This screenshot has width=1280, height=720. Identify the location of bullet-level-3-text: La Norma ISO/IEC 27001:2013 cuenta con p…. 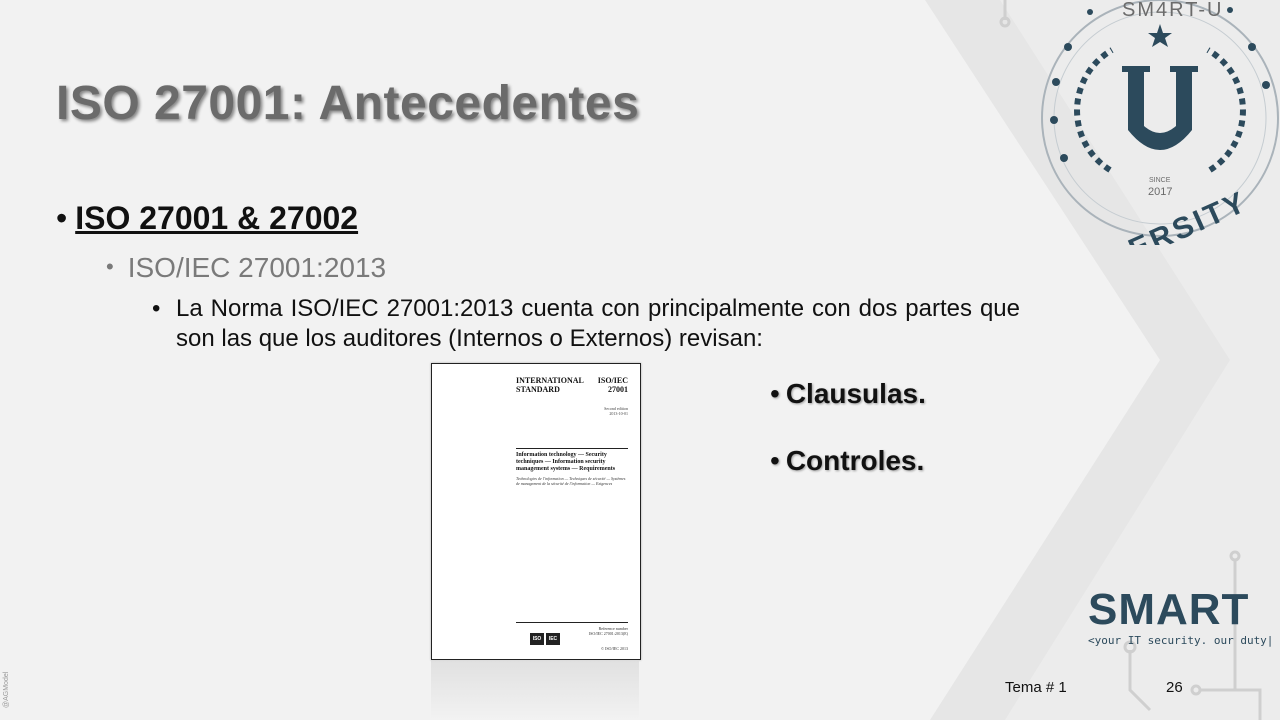
(598, 323).